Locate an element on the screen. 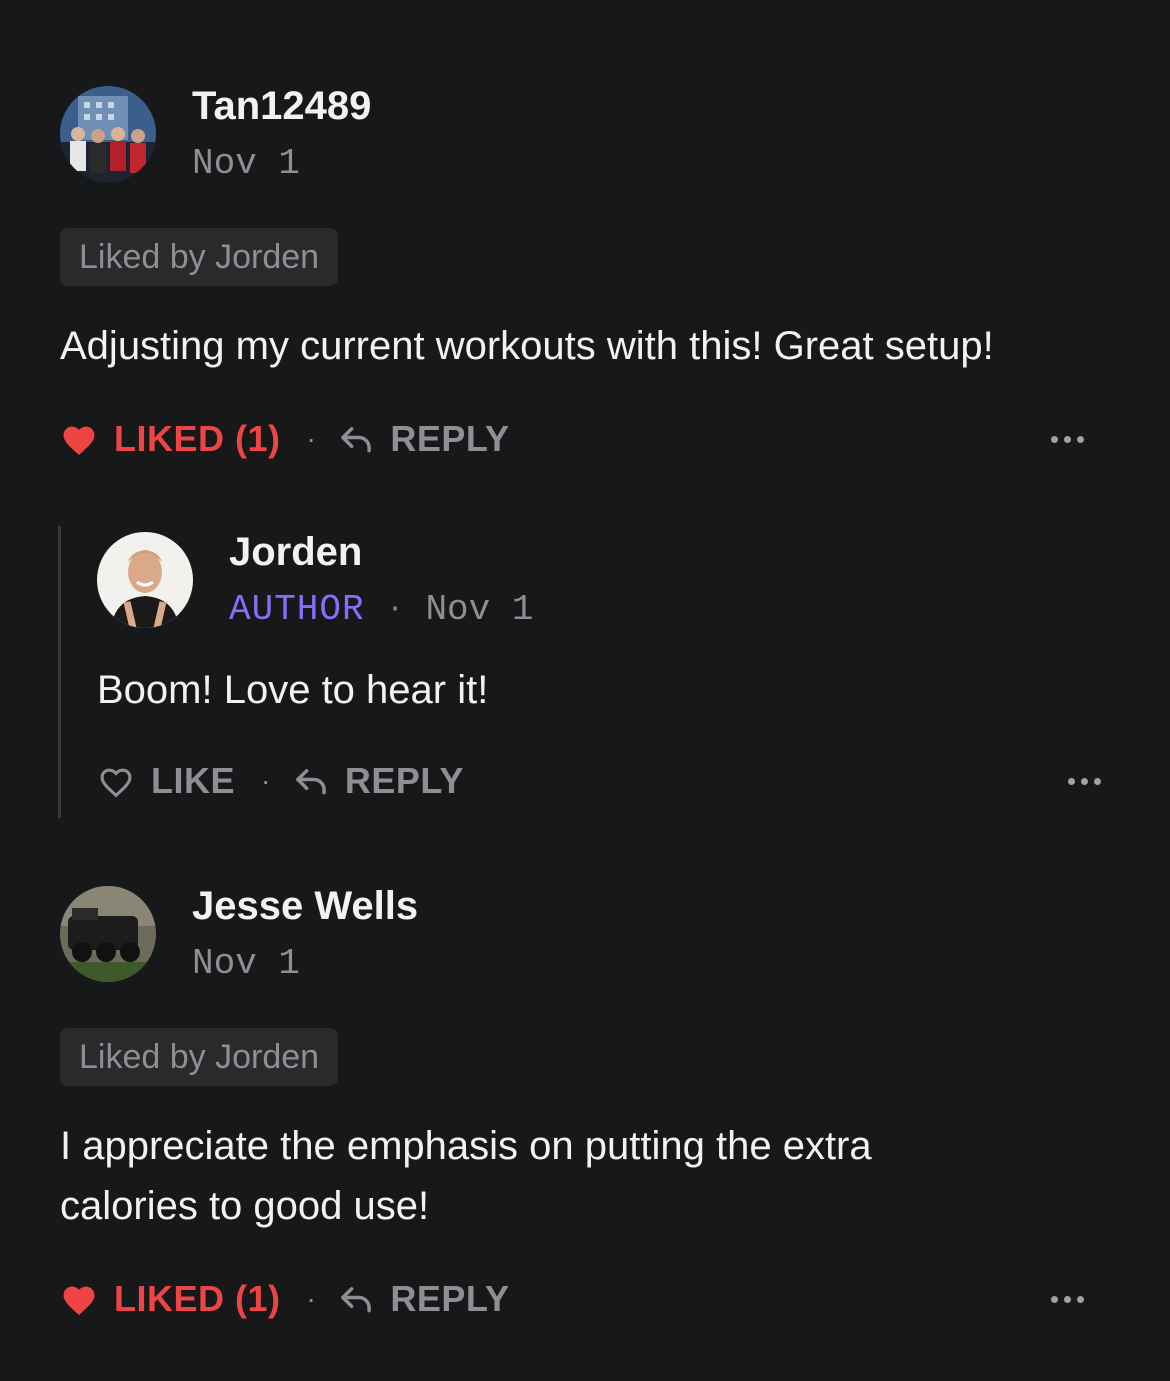  author-badge: AUTHOR is located at coordinates (297, 609).